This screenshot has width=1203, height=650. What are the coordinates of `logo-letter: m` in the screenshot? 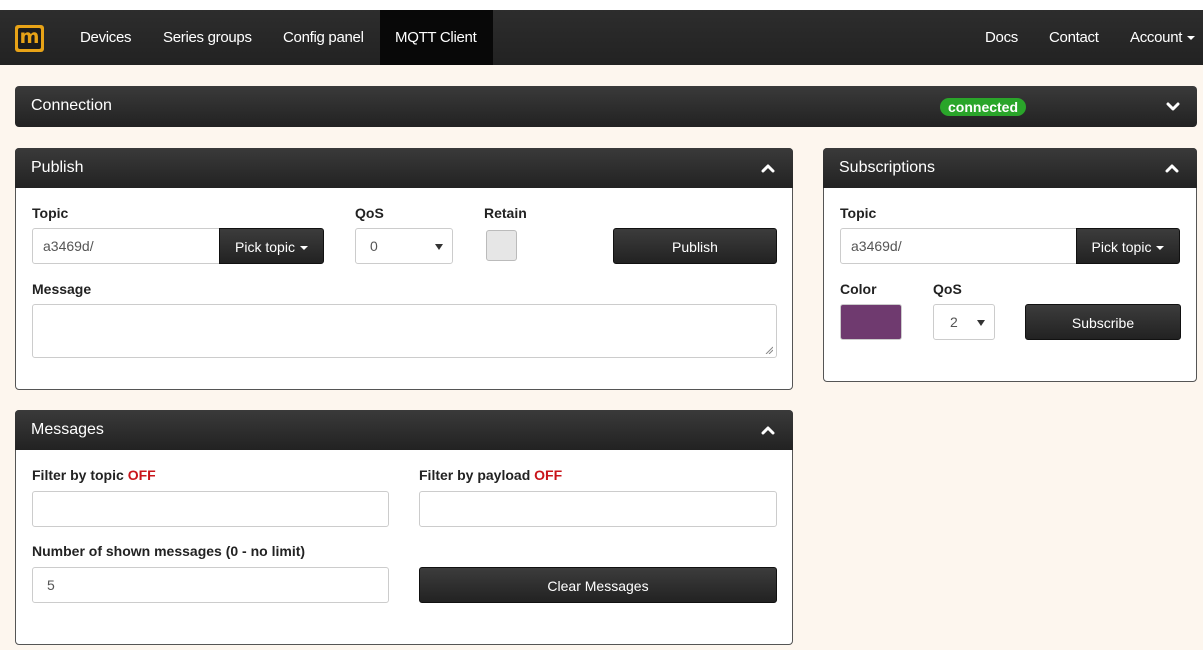 It's located at (29, 37).